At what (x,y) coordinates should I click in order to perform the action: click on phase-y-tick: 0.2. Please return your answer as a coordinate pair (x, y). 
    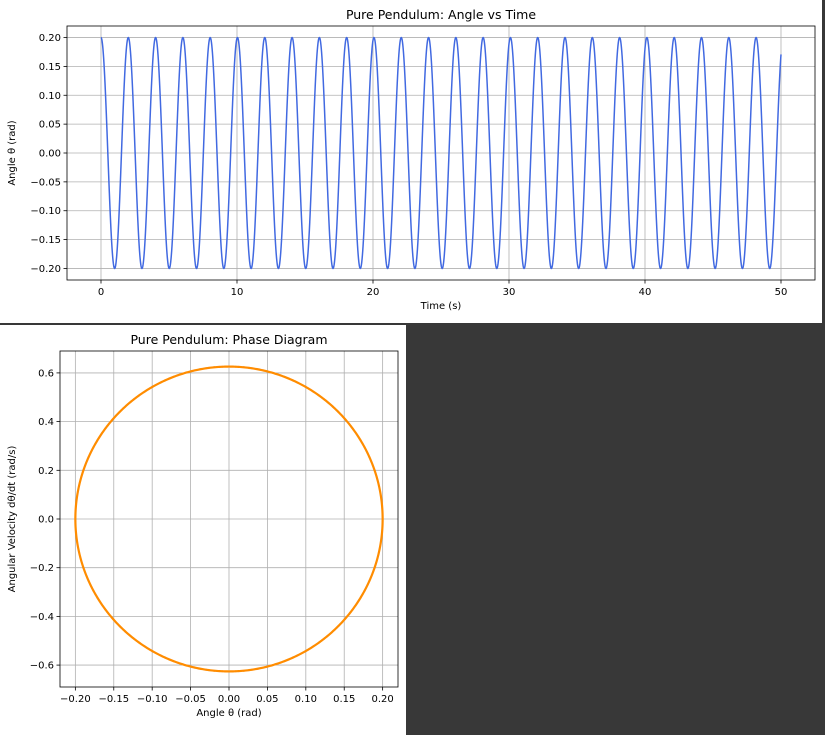
    Looking at the image, I should click on (49, 471).